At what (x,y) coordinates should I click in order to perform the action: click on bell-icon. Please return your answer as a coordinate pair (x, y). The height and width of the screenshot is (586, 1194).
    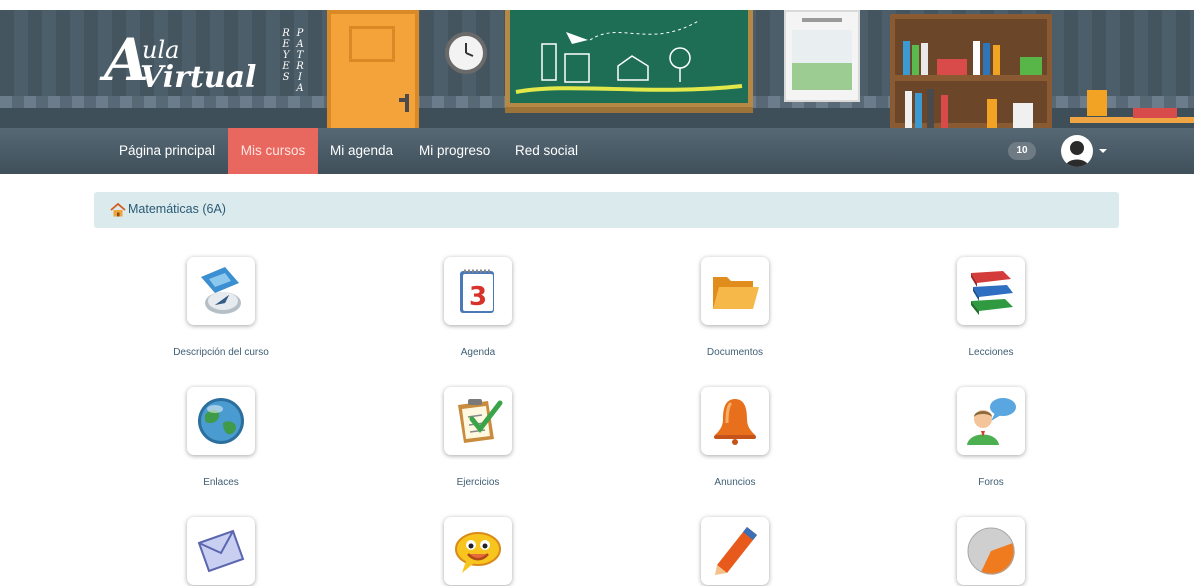
    Looking at the image, I should click on (735, 422).